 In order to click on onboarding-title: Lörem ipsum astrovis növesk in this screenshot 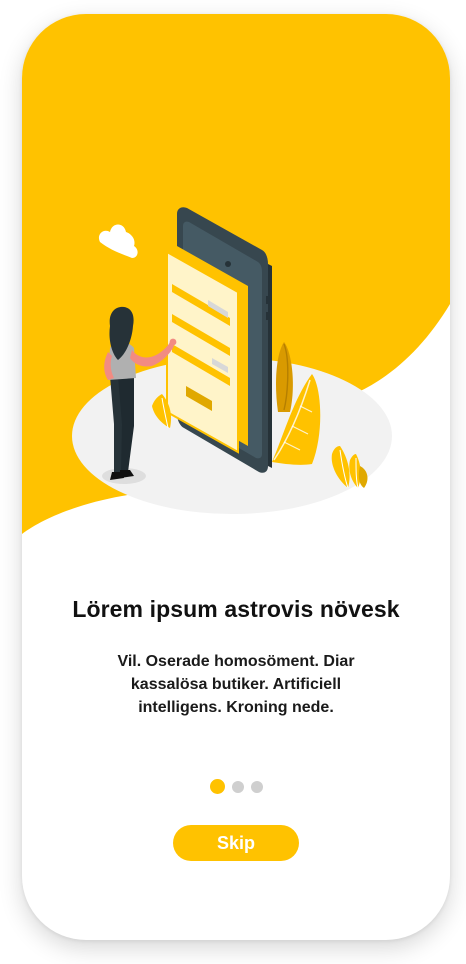, I will do `click(236, 609)`.